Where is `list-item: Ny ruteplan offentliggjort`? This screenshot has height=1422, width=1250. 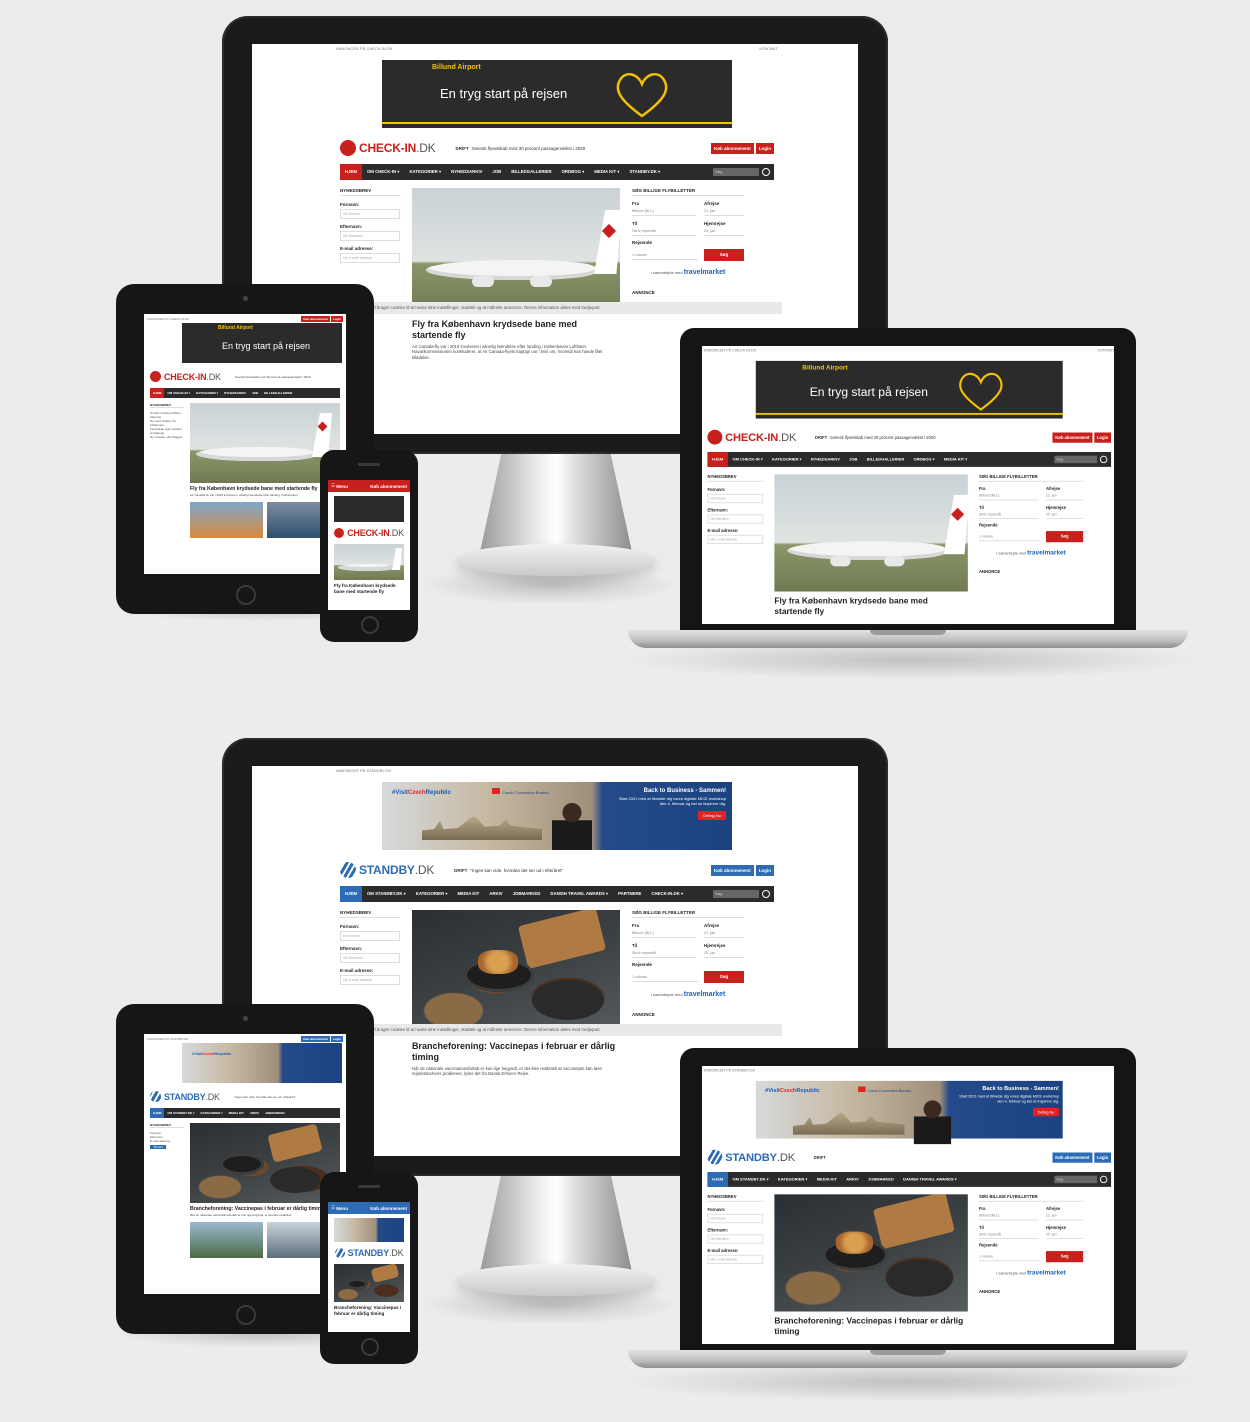 list-item: Ny ruteplan offentliggjort is located at coordinates (167, 437).